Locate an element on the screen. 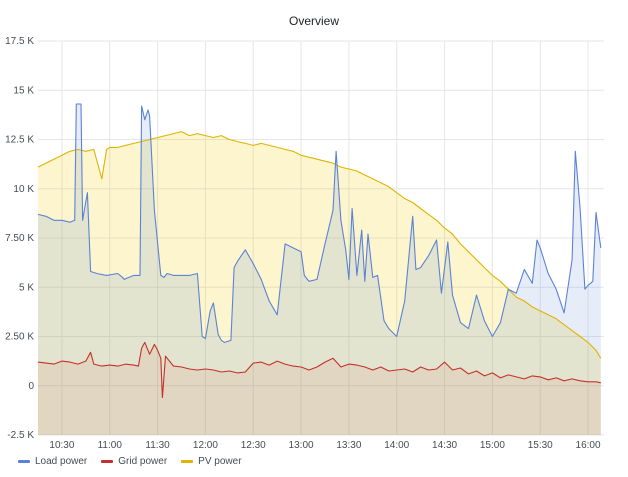 The image size is (628, 477). y-tick-label: 17.5 K is located at coordinates (19, 41).